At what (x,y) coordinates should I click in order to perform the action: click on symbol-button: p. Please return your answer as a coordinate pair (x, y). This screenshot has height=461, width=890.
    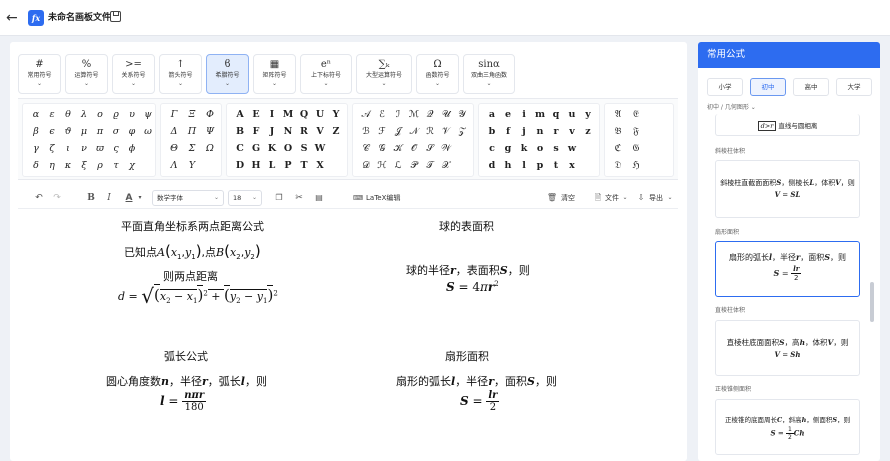
    Looking at the image, I should click on (540, 166).